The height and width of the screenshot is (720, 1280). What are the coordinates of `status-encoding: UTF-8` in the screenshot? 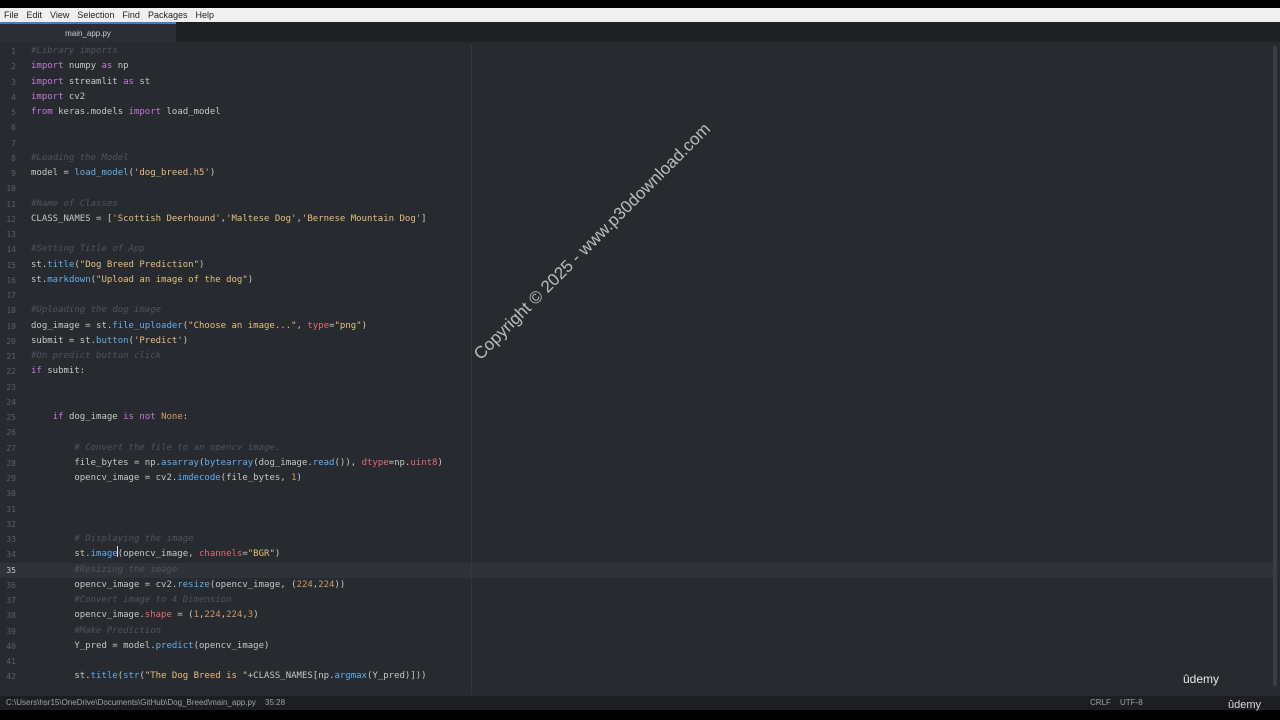 It's located at (1131, 703).